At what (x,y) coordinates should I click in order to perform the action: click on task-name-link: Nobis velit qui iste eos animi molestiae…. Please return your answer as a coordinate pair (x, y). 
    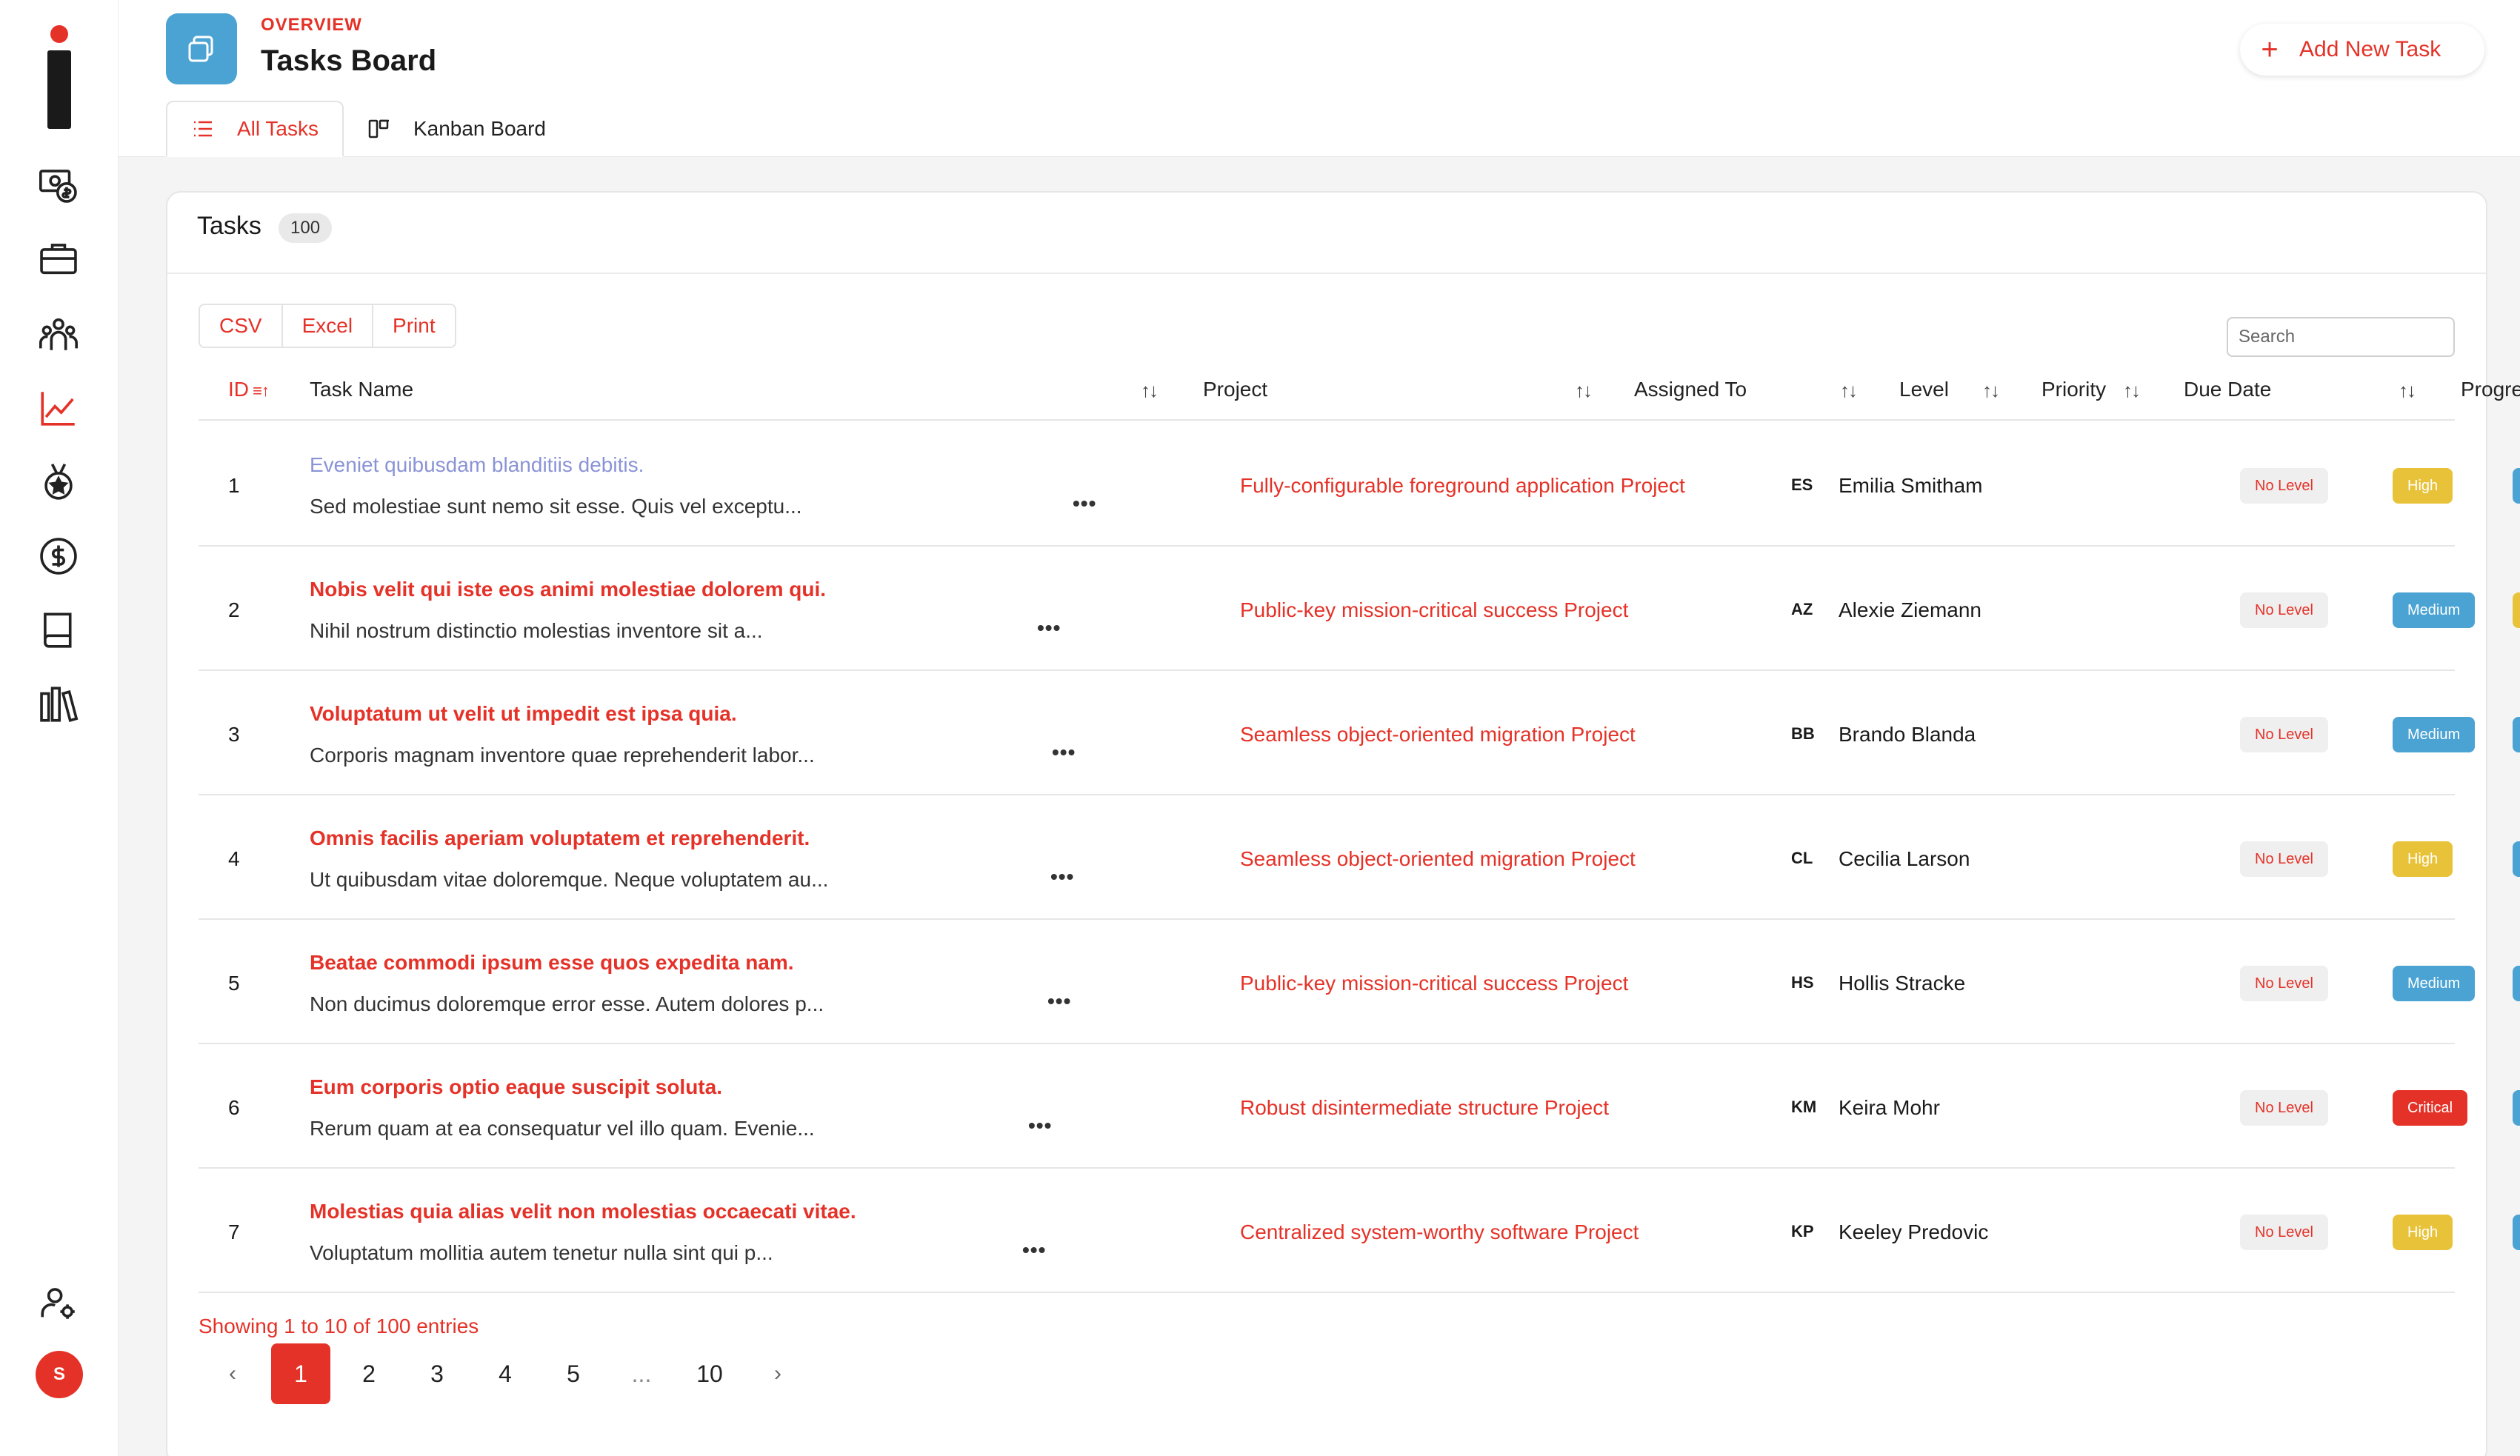
    Looking at the image, I should click on (568, 589).